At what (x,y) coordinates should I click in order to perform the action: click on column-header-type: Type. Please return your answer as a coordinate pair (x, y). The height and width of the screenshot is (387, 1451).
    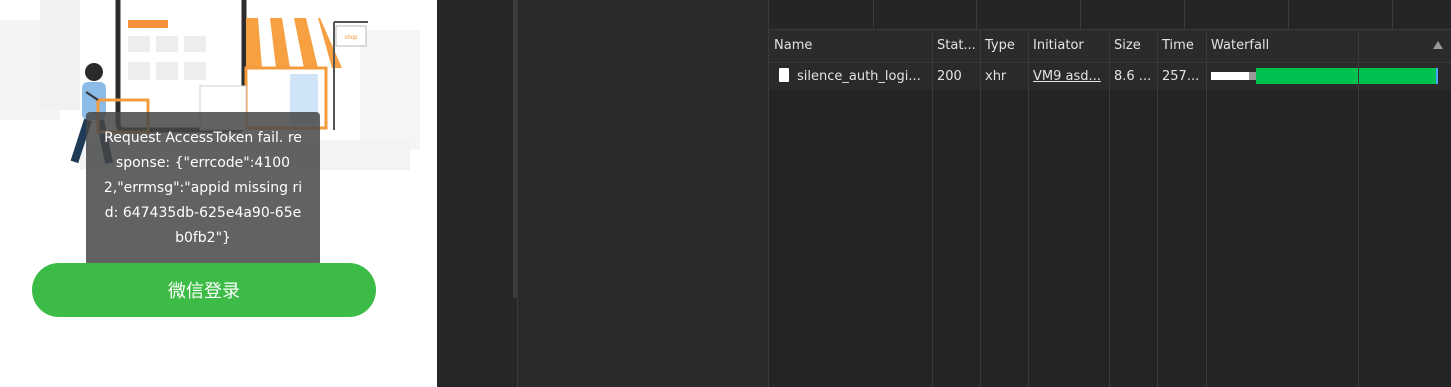
    Looking at the image, I should click on (1004, 46).